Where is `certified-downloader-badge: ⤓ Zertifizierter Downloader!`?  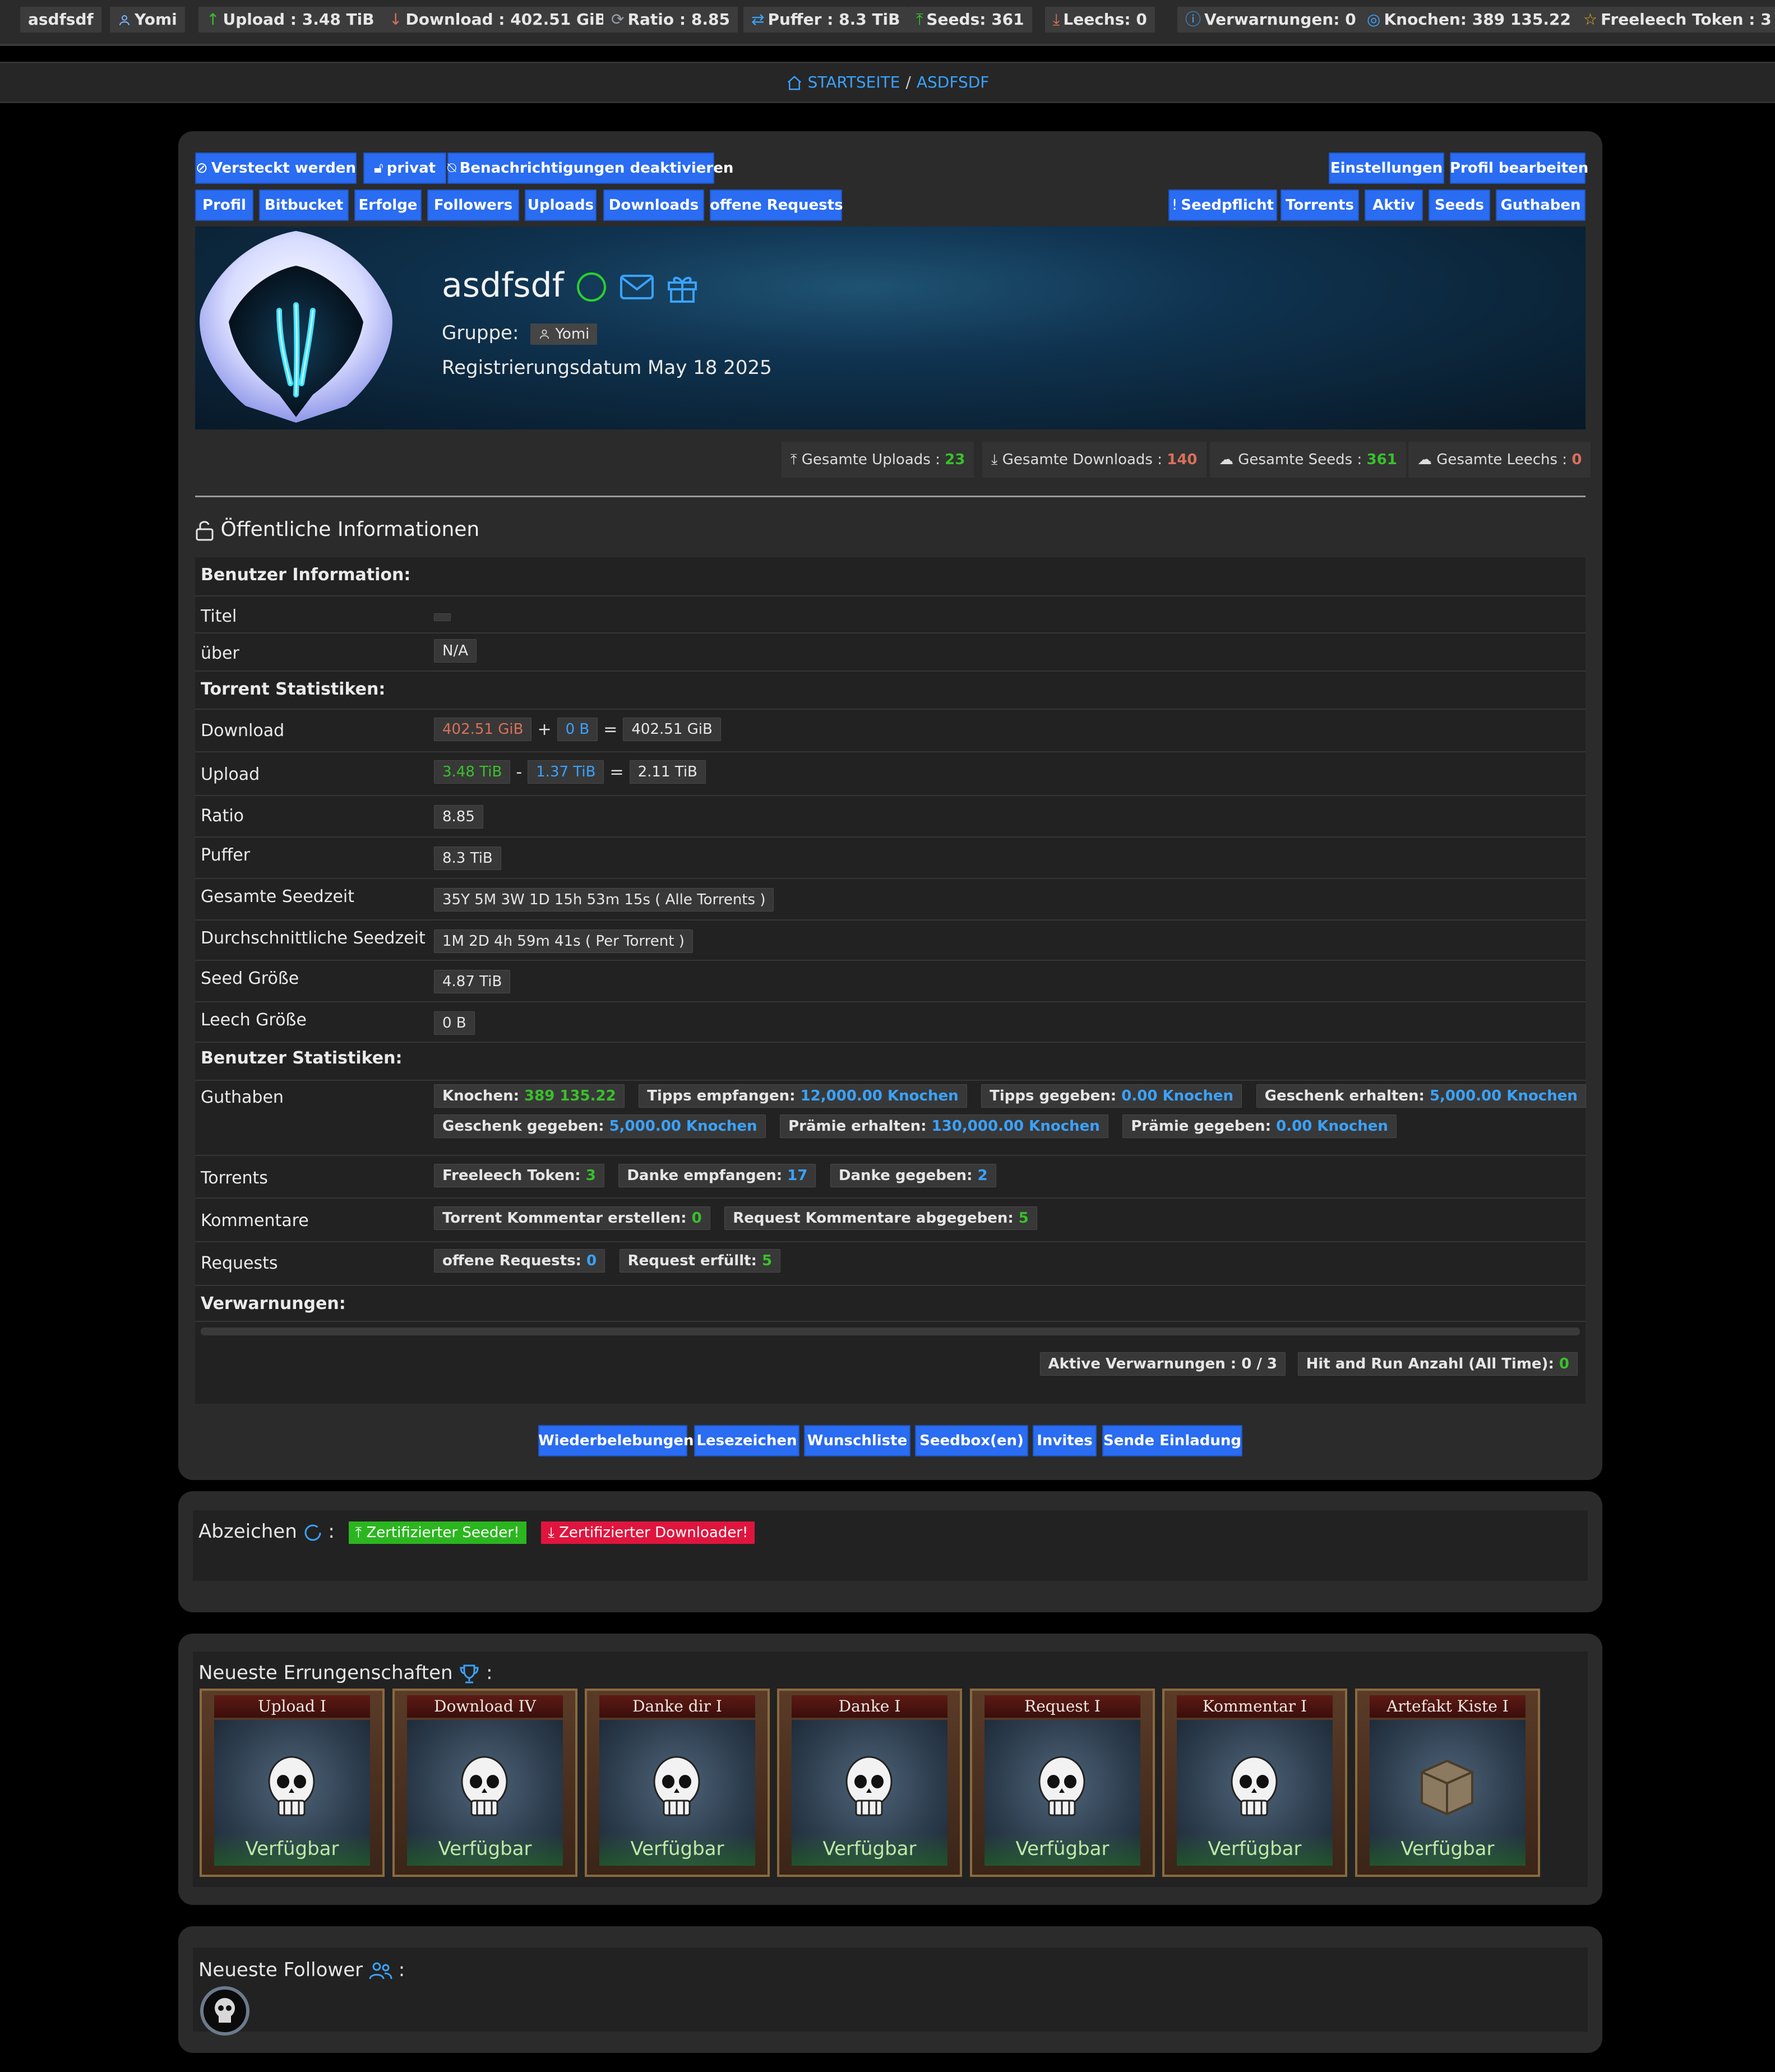 certified-downloader-badge: ⤓ Zertifizierter Downloader! is located at coordinates (648, 1532).